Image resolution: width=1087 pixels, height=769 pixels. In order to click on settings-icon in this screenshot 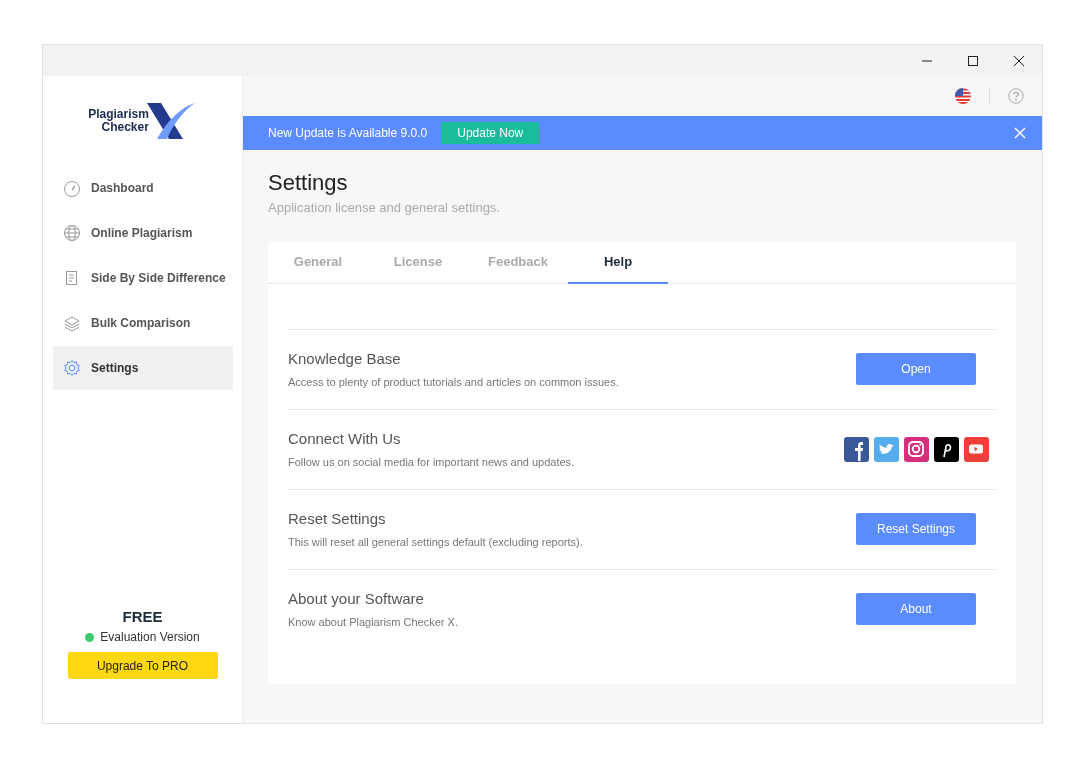, I will do `click(72, 368)`.